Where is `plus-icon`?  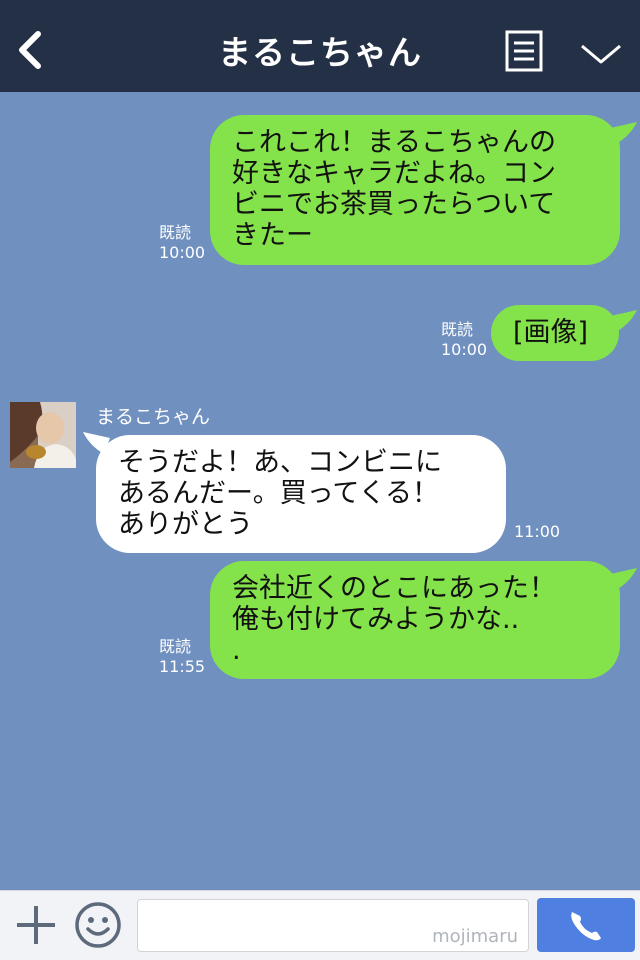 plus-icon is located at coordinates (36, 925).